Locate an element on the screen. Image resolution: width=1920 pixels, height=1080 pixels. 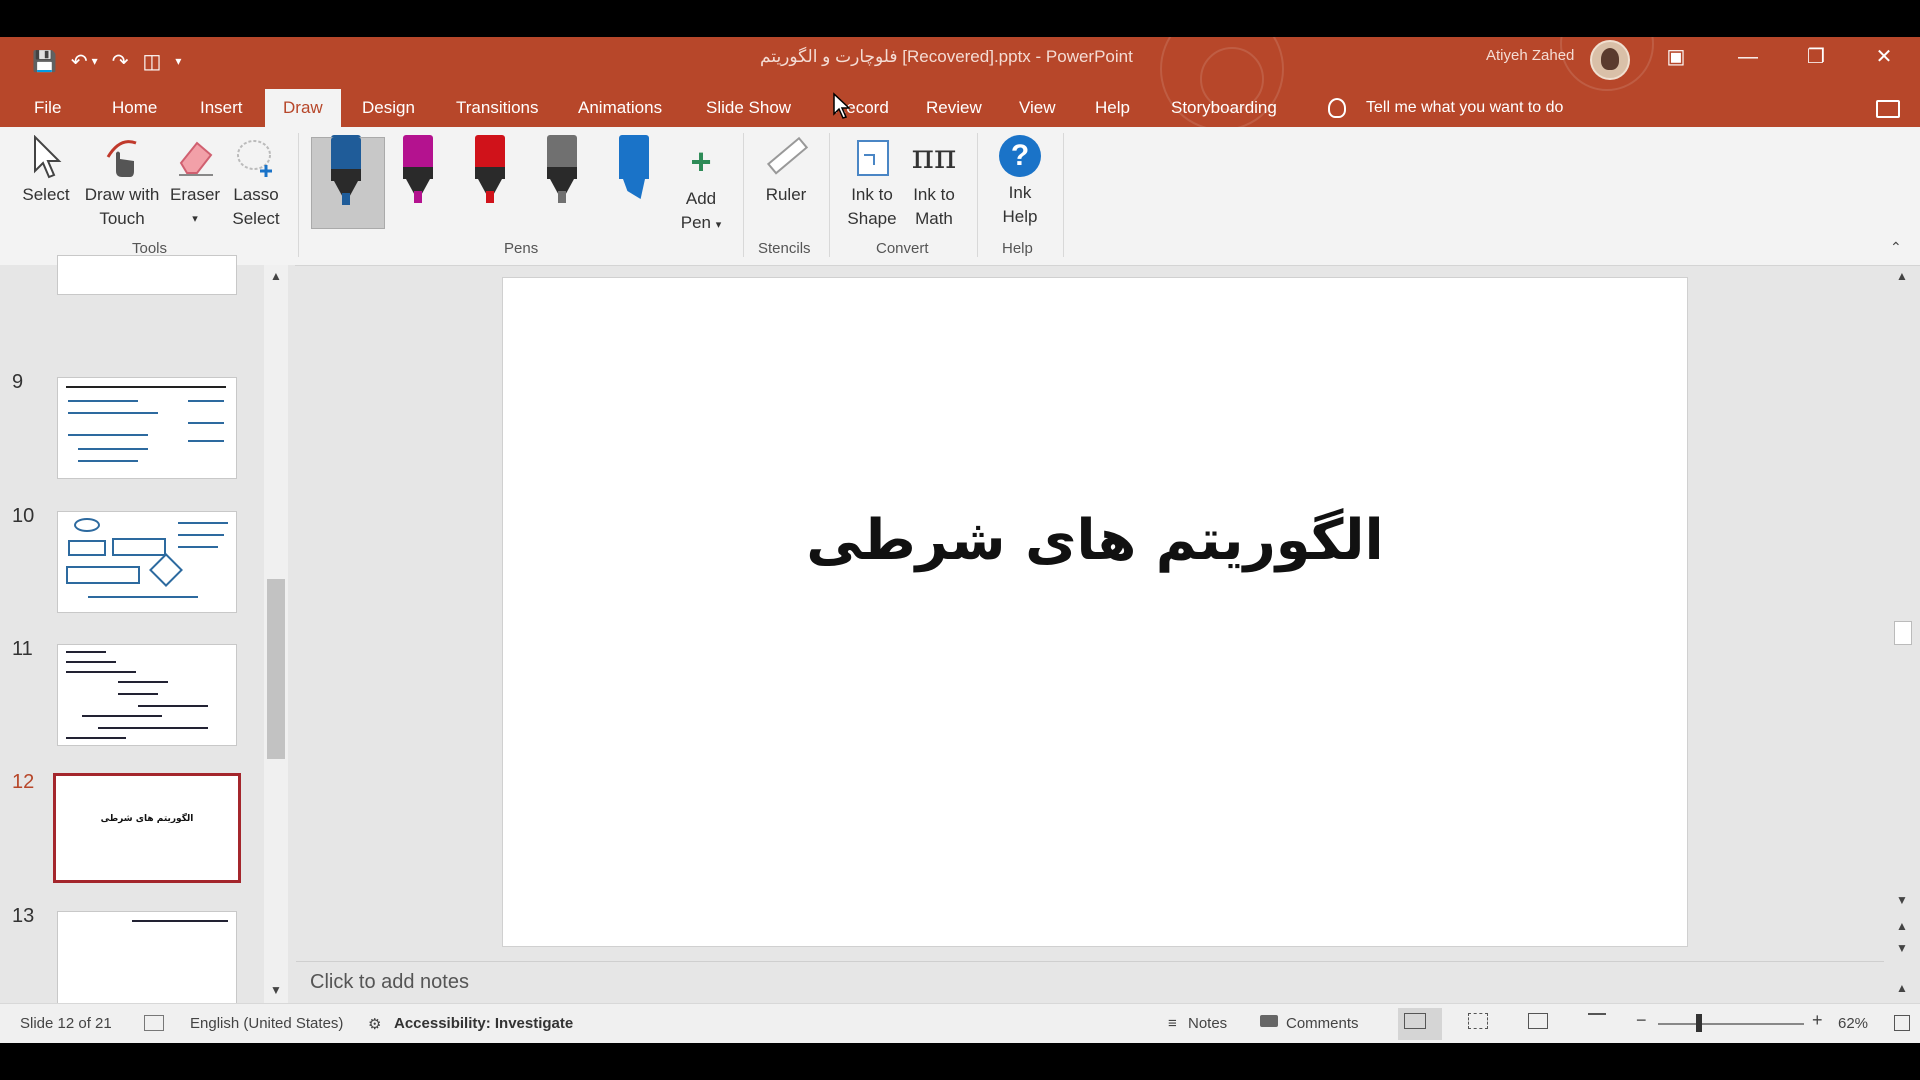
minimize-icon: — is located at coordinates (1748, 57).